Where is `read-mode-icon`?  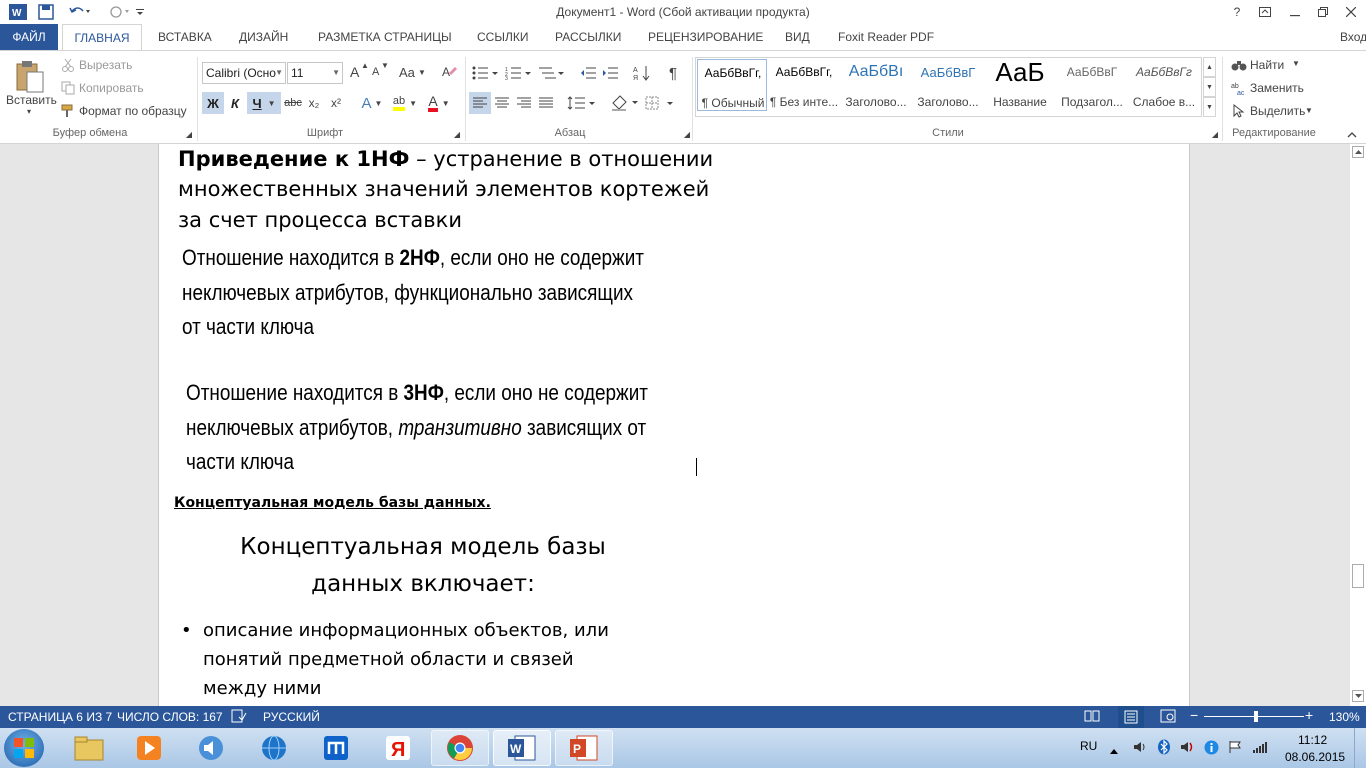 read-mode-icon is located at coordinates (1092, 717).